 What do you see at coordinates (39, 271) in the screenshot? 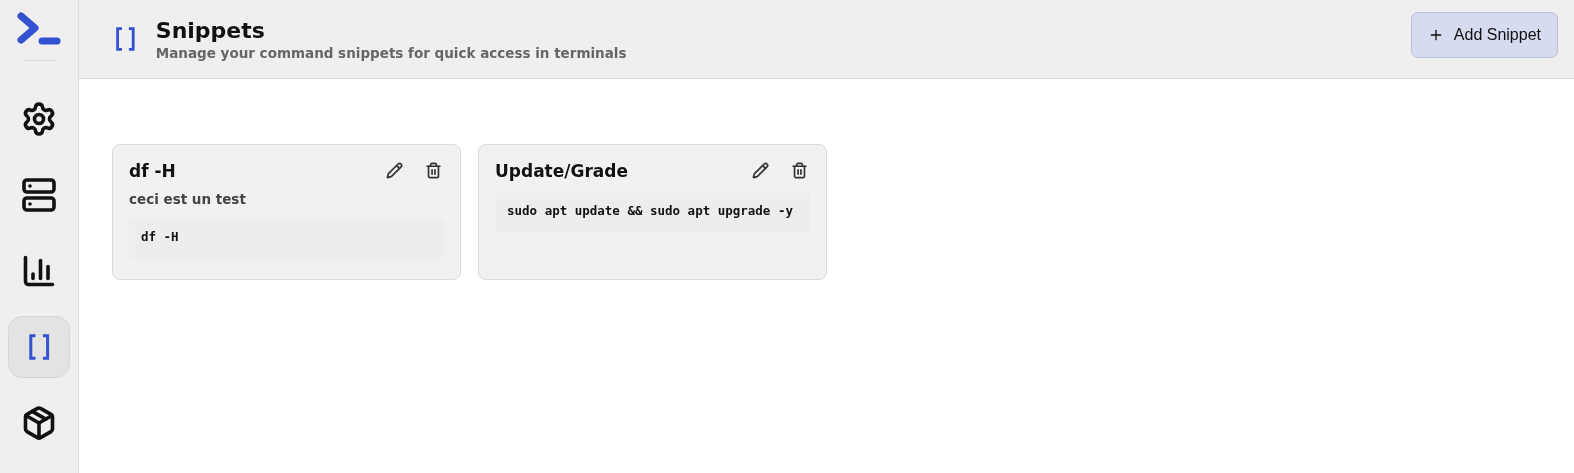
I see `bar-chart-icon` at bounding box center [39, 271].